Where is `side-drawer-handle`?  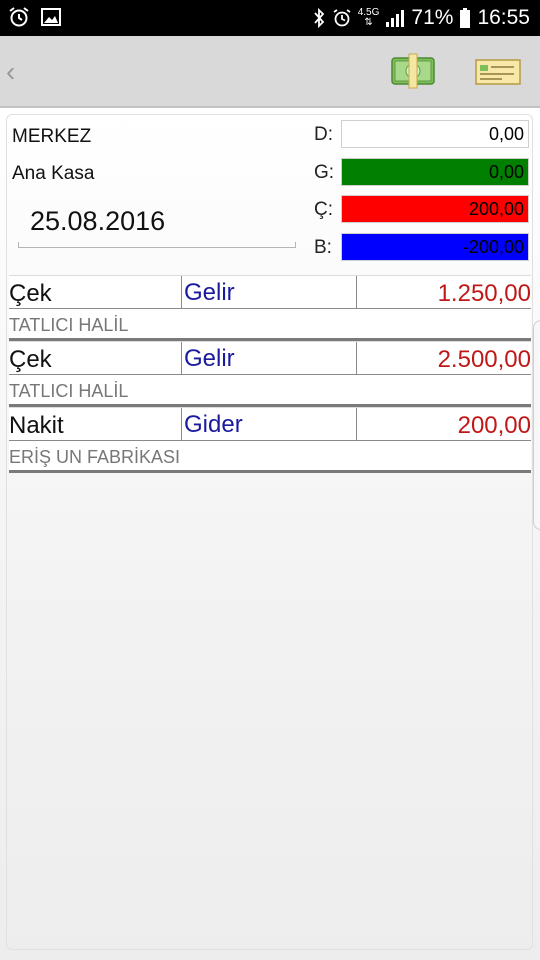 side-drawer-handle is located at coordinates (536, 425).